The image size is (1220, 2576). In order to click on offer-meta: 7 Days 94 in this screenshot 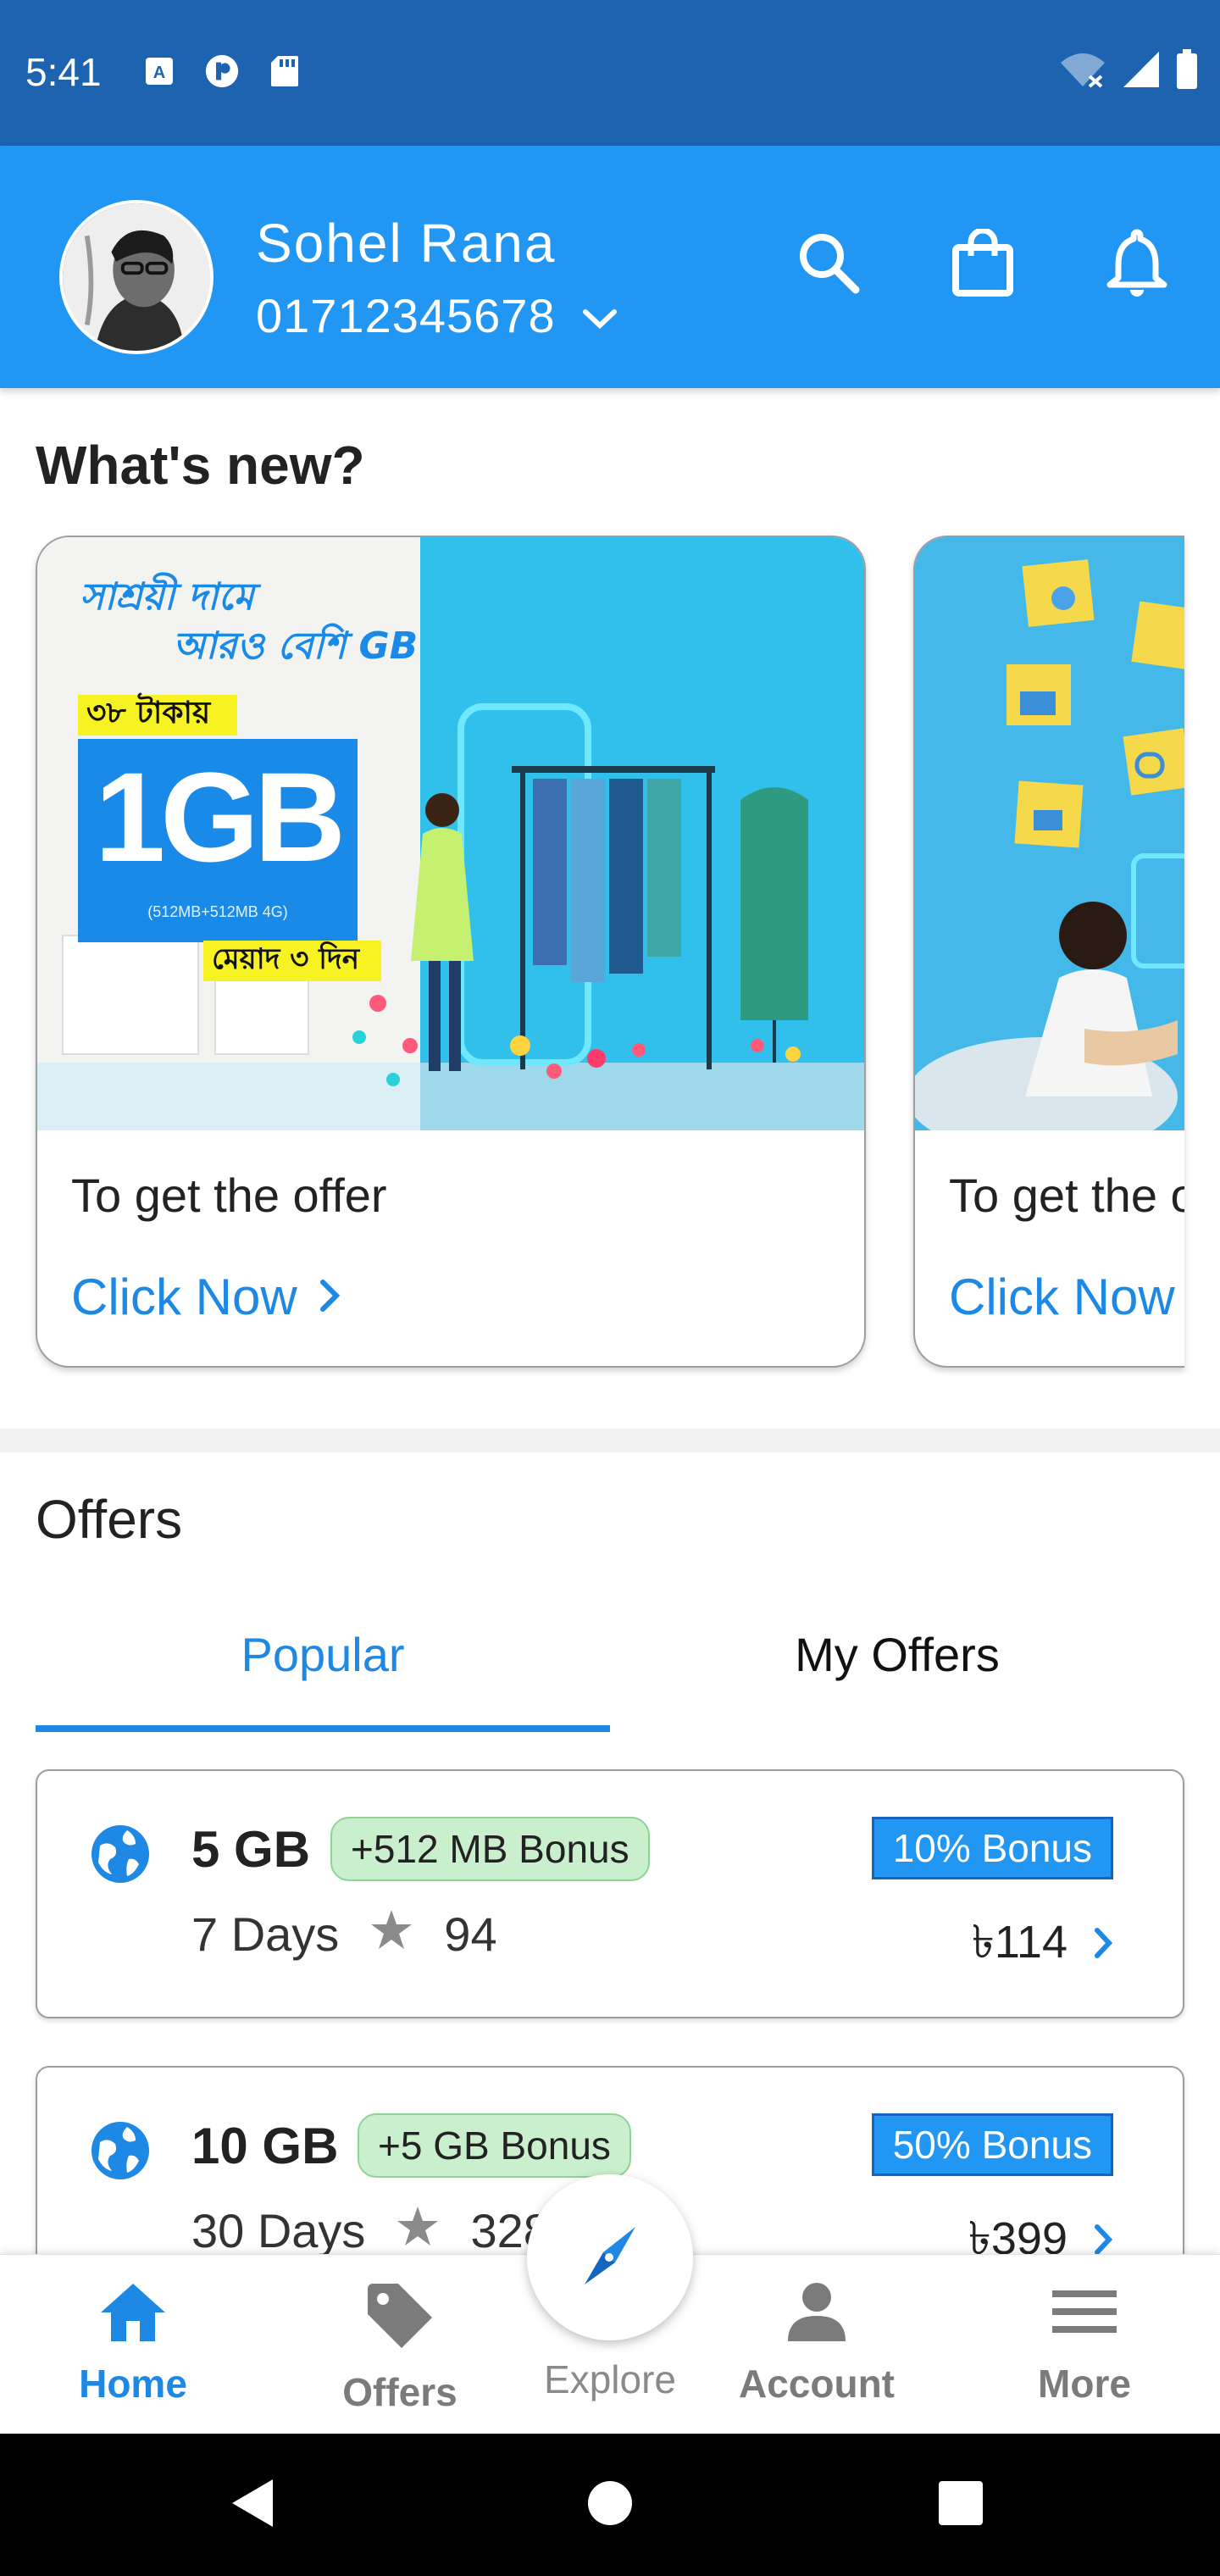, I will do `click(344, 1934)`.